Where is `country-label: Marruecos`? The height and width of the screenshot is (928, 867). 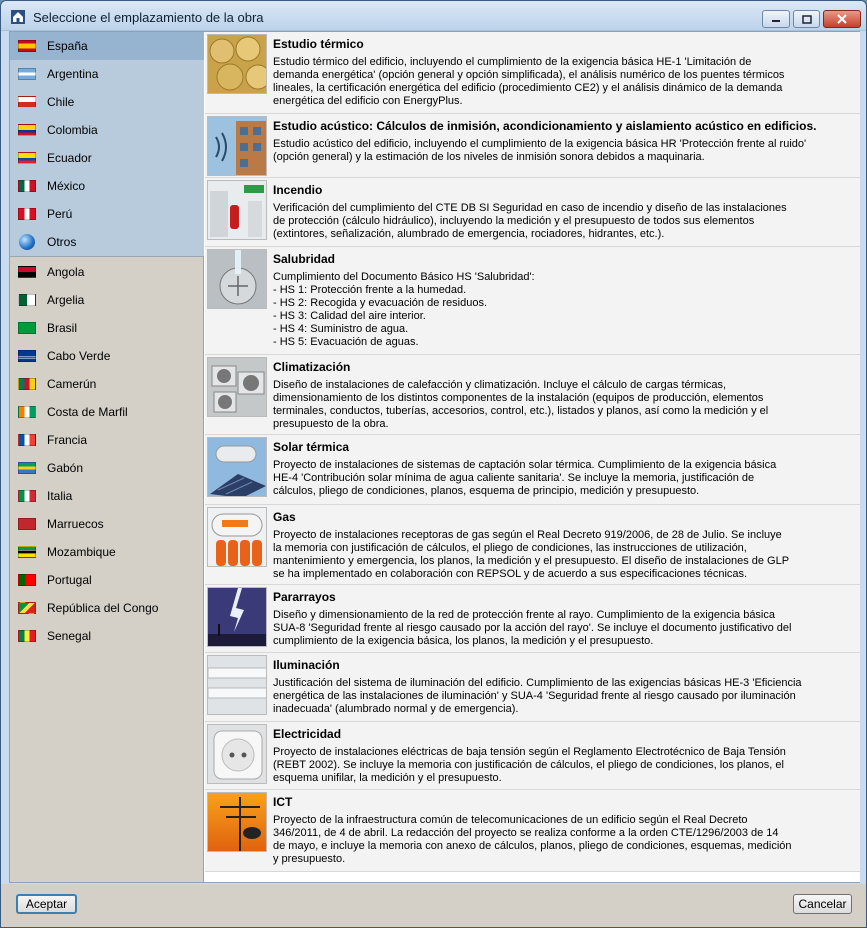 country-label: Marruecos is located at coordinates (75, 524).